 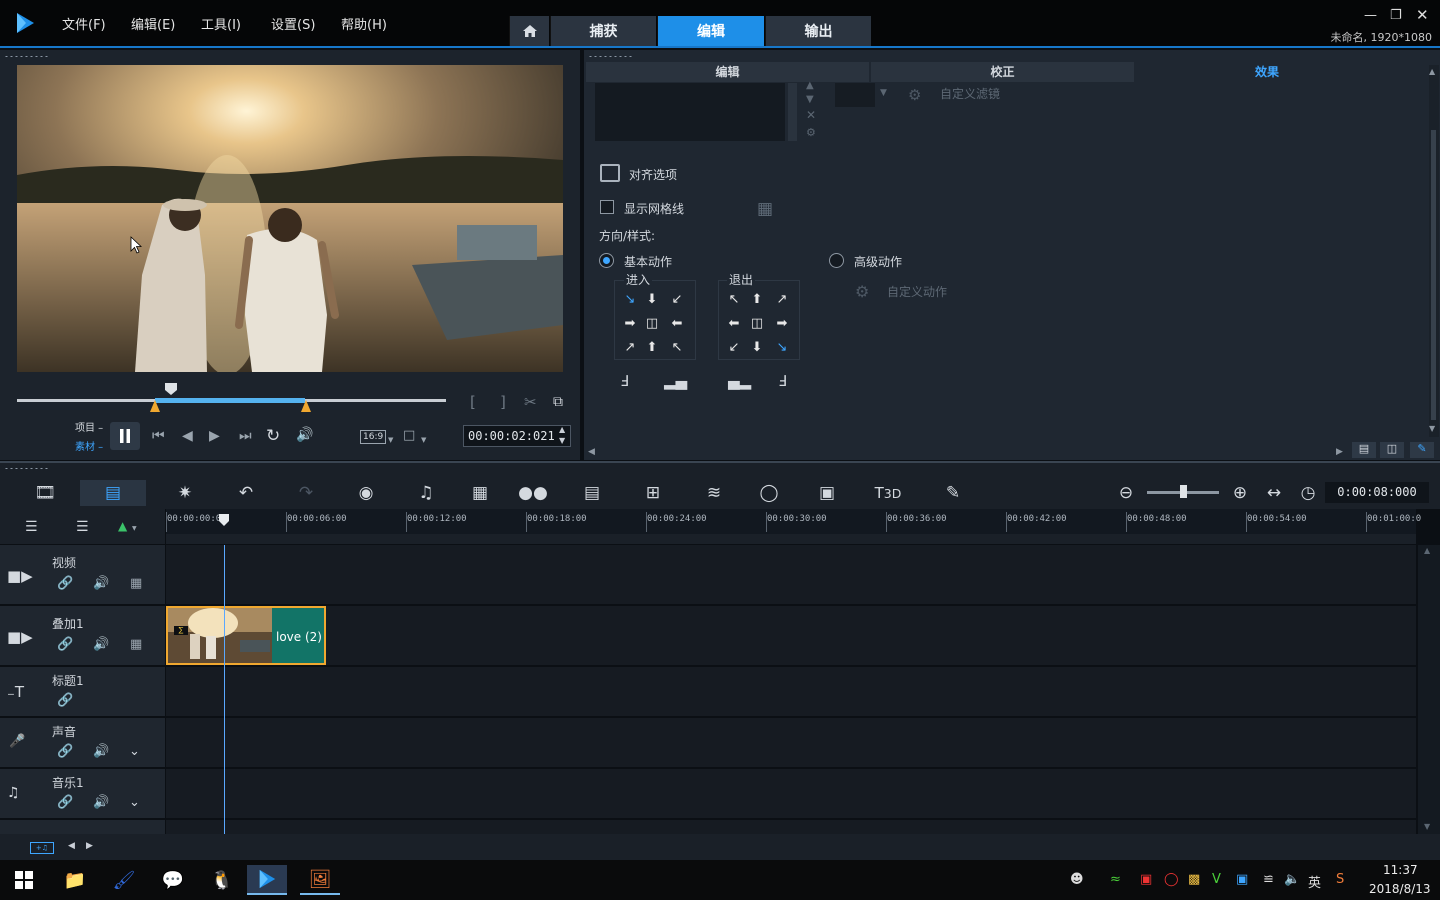 What do you see at coordinates (791, 743) in the screenshot?
I see `track-row-voice` at bounding box center [791, 743].